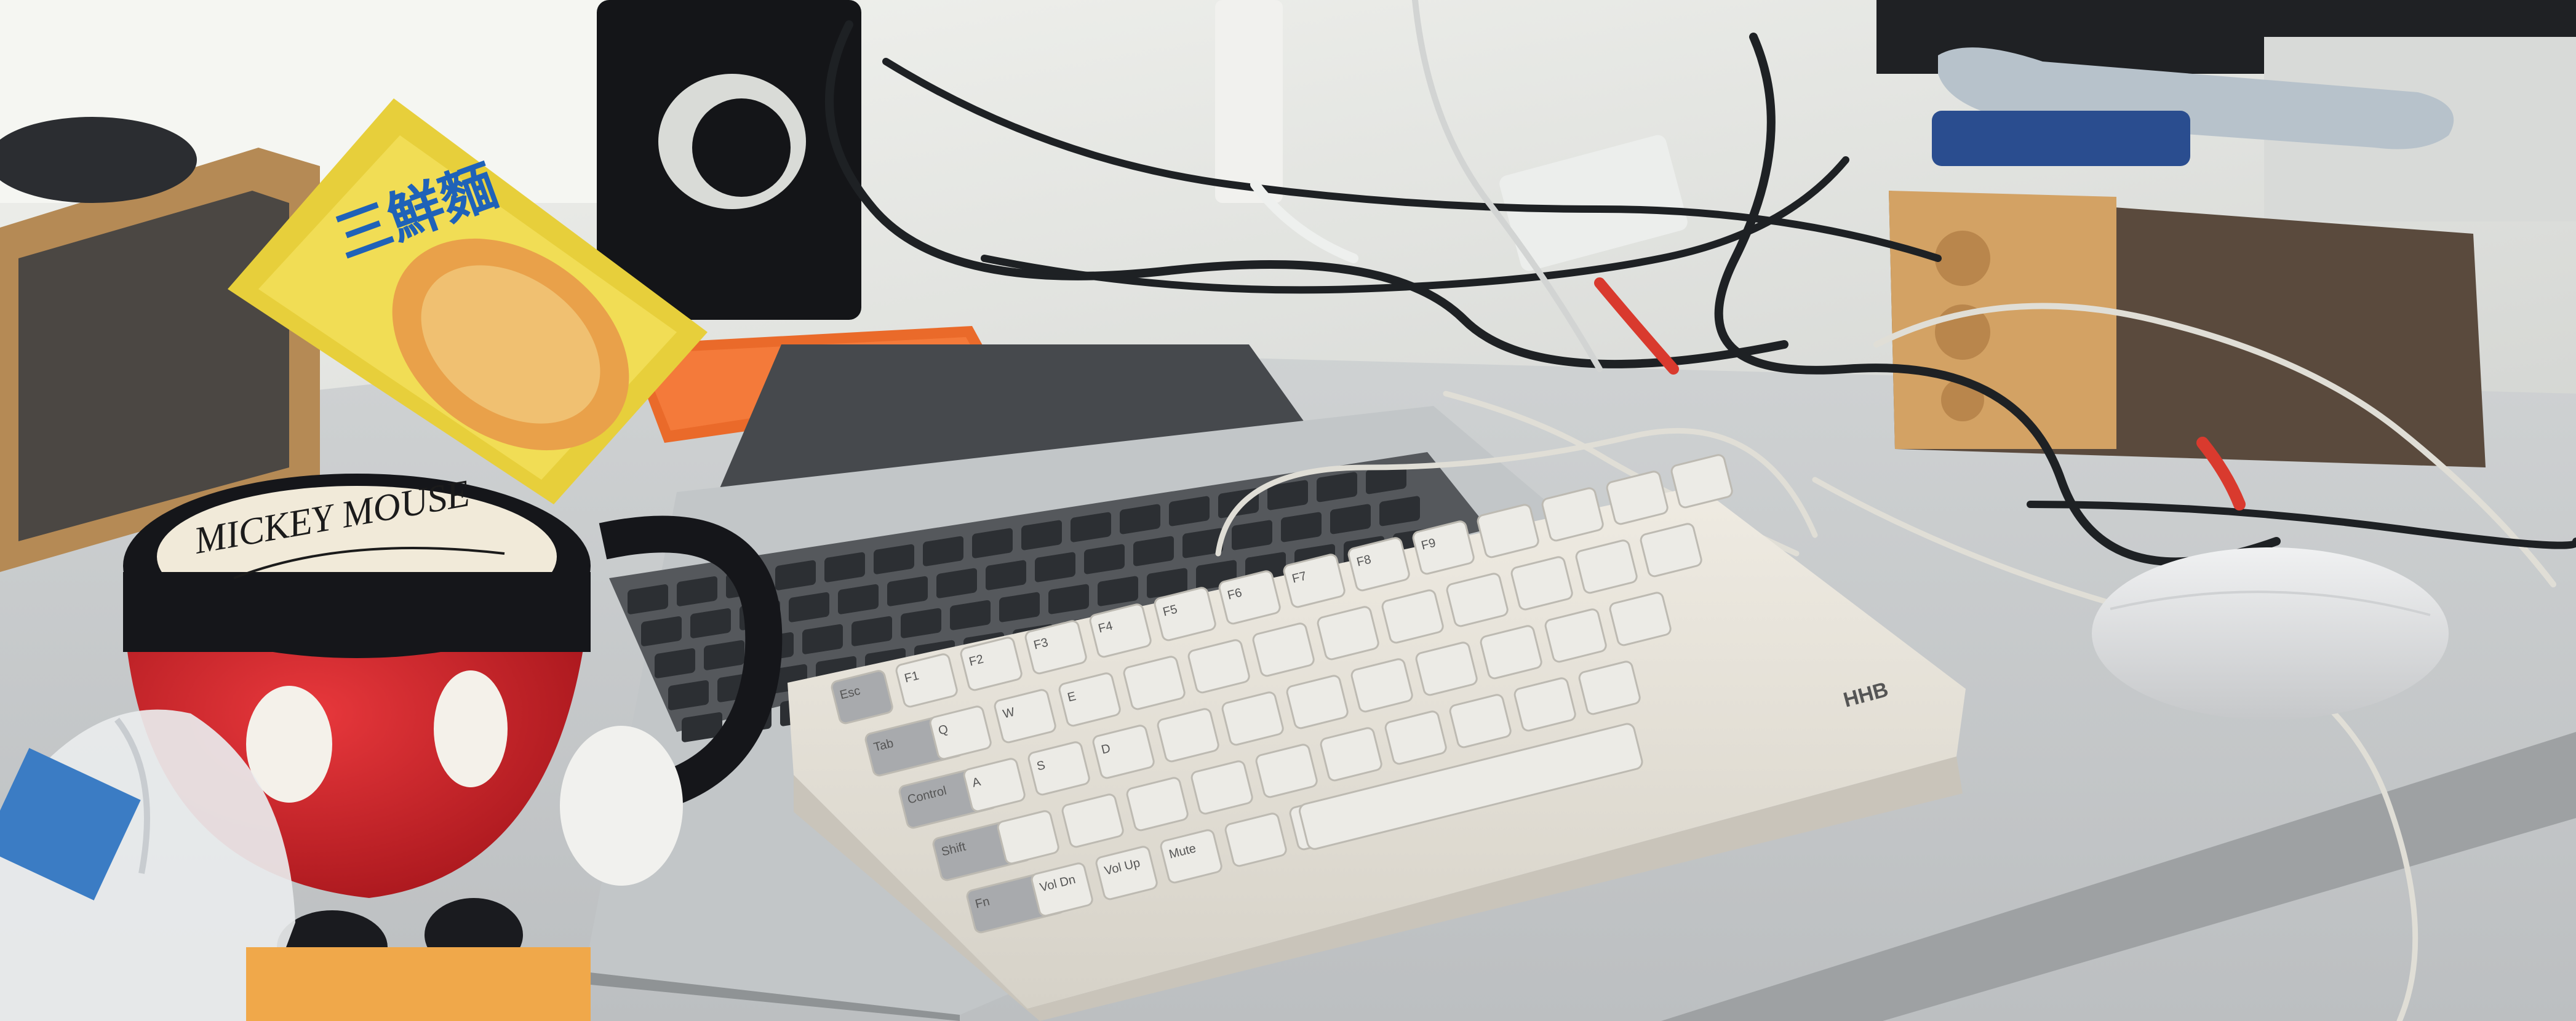  I want to click on orange-figure-base, so click(419, 984).